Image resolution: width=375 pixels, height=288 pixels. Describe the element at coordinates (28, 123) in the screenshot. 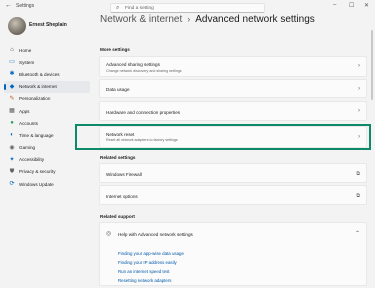

I see `sidebar-item-label: Accounts` at that location.